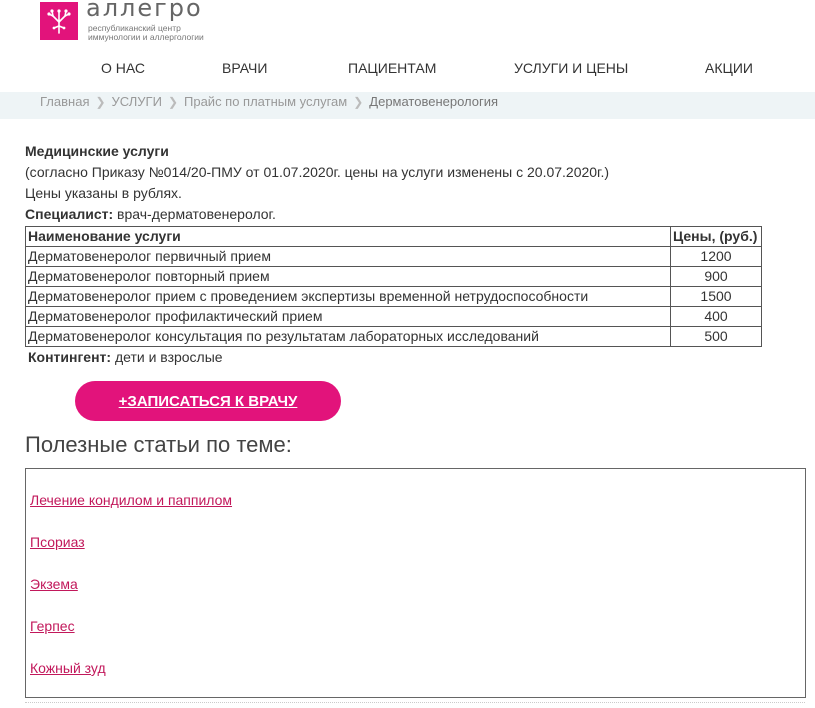  I want to click on service-name: Дерматовенеролог повторный прием, so click(348, 276).